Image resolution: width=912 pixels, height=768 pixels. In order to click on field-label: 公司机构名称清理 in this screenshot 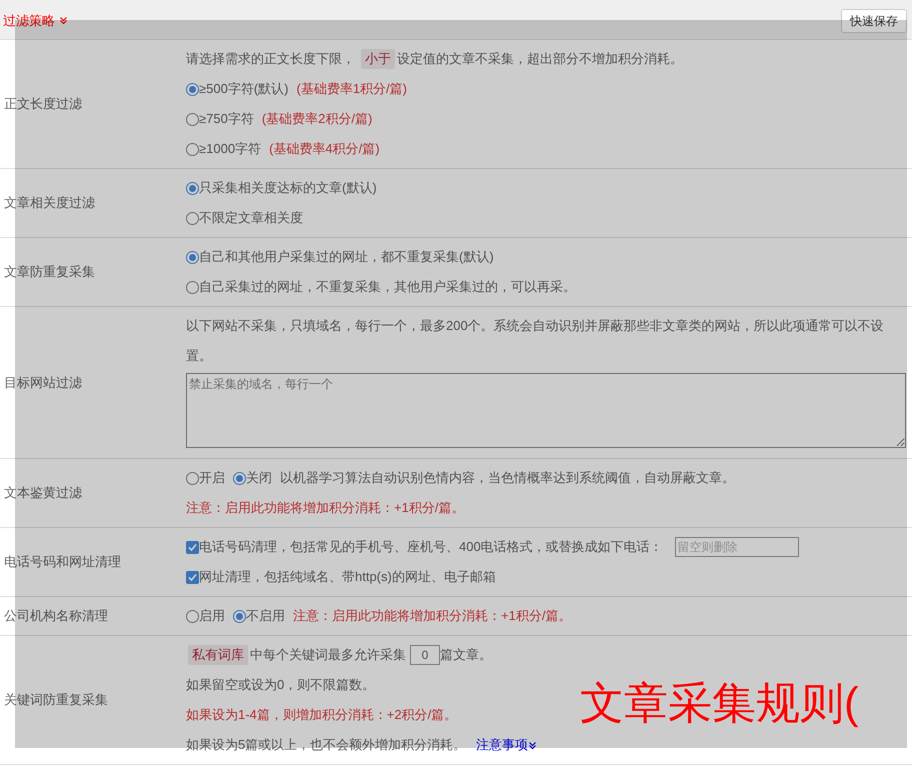, I will do `click(56, 616)`.